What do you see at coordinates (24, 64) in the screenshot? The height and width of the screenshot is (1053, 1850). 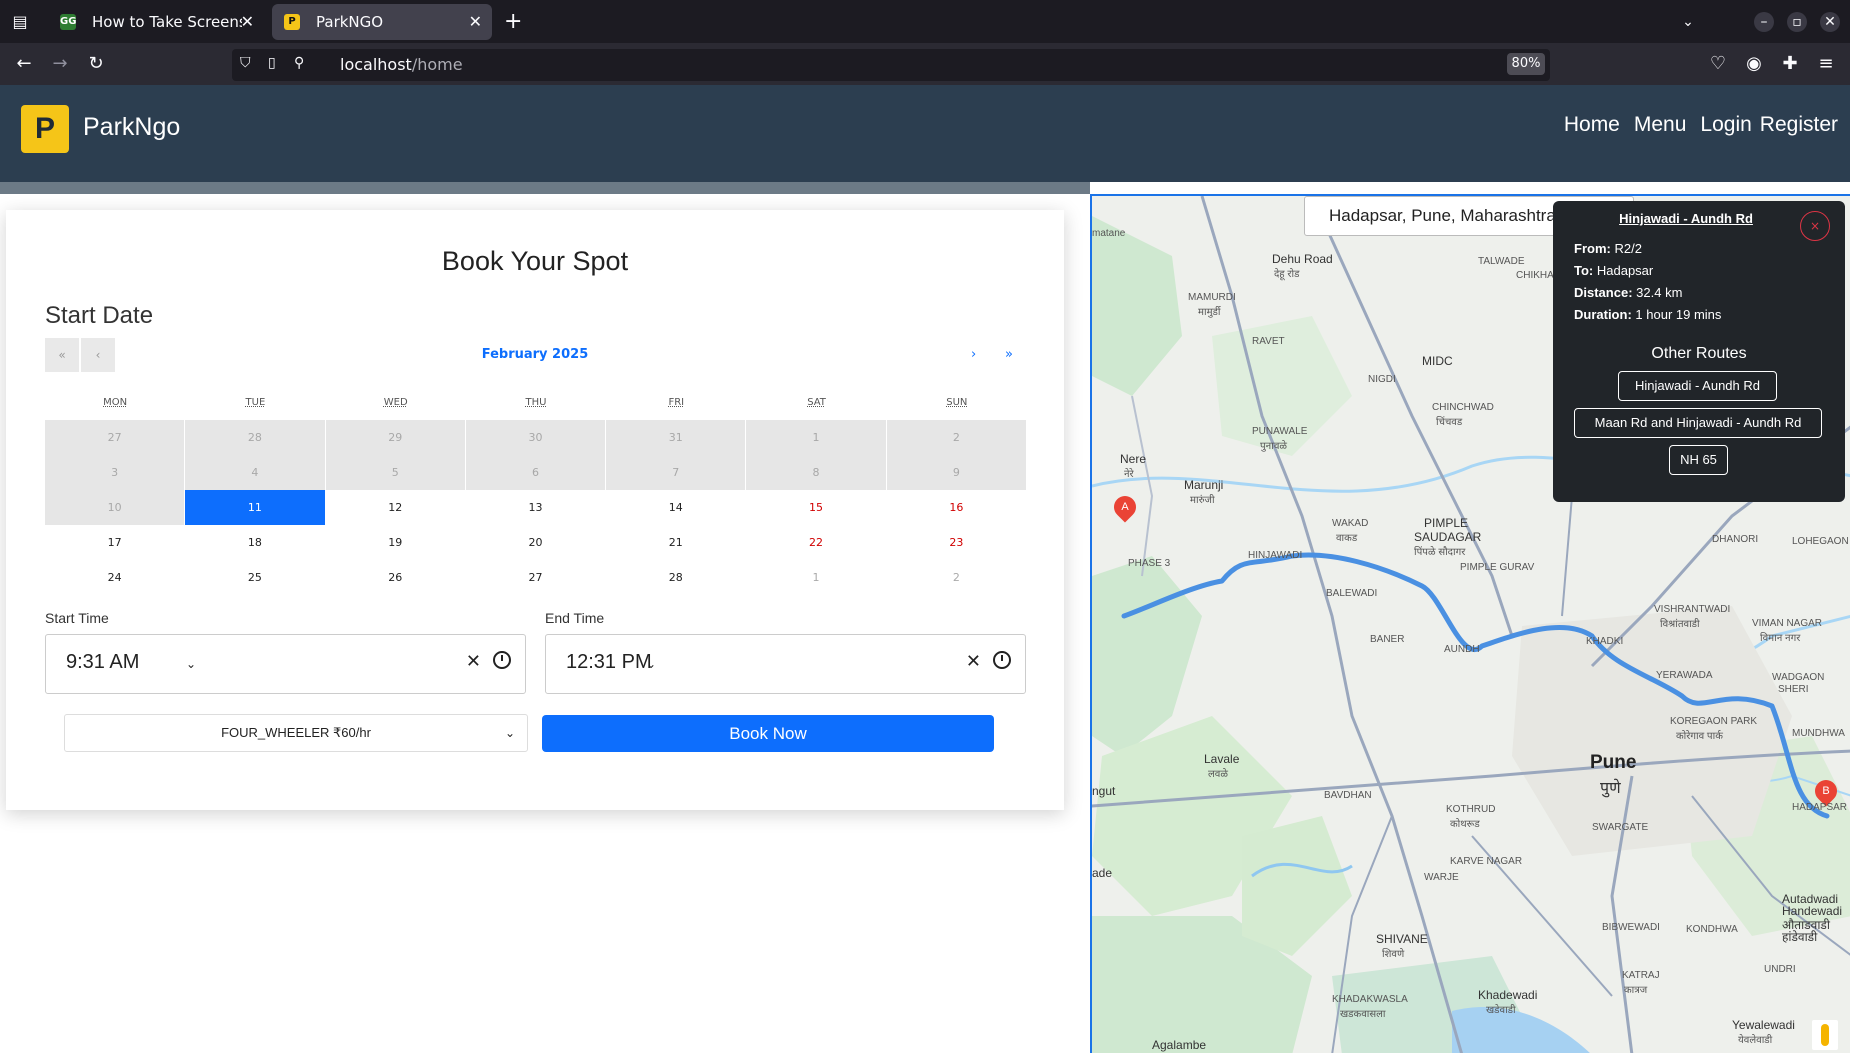 I see `back-icon: ←` at bounding box center [24, 64].